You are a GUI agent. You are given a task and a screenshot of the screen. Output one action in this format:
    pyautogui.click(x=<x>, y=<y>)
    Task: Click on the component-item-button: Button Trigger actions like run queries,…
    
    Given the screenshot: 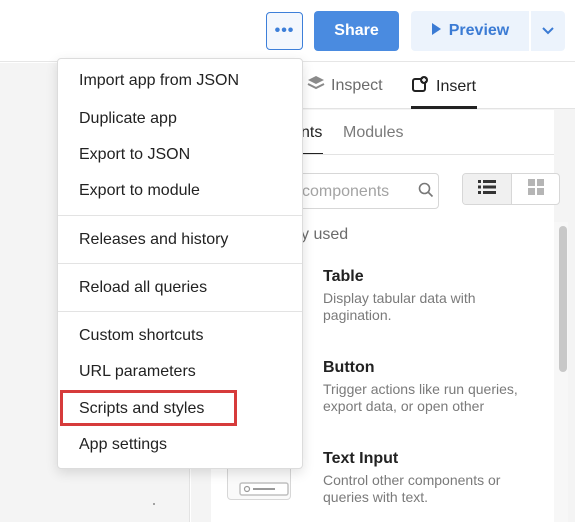 What is the action you would take?
    pyautogui.click(x=435, y=387)
    